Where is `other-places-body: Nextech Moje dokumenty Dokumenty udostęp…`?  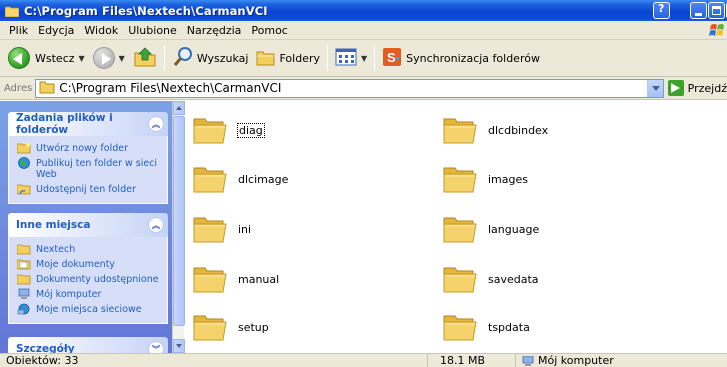 other-places-body: Nextech Moje dokumenty Dokumenty udostęp… is located at coordinates (88, 280).